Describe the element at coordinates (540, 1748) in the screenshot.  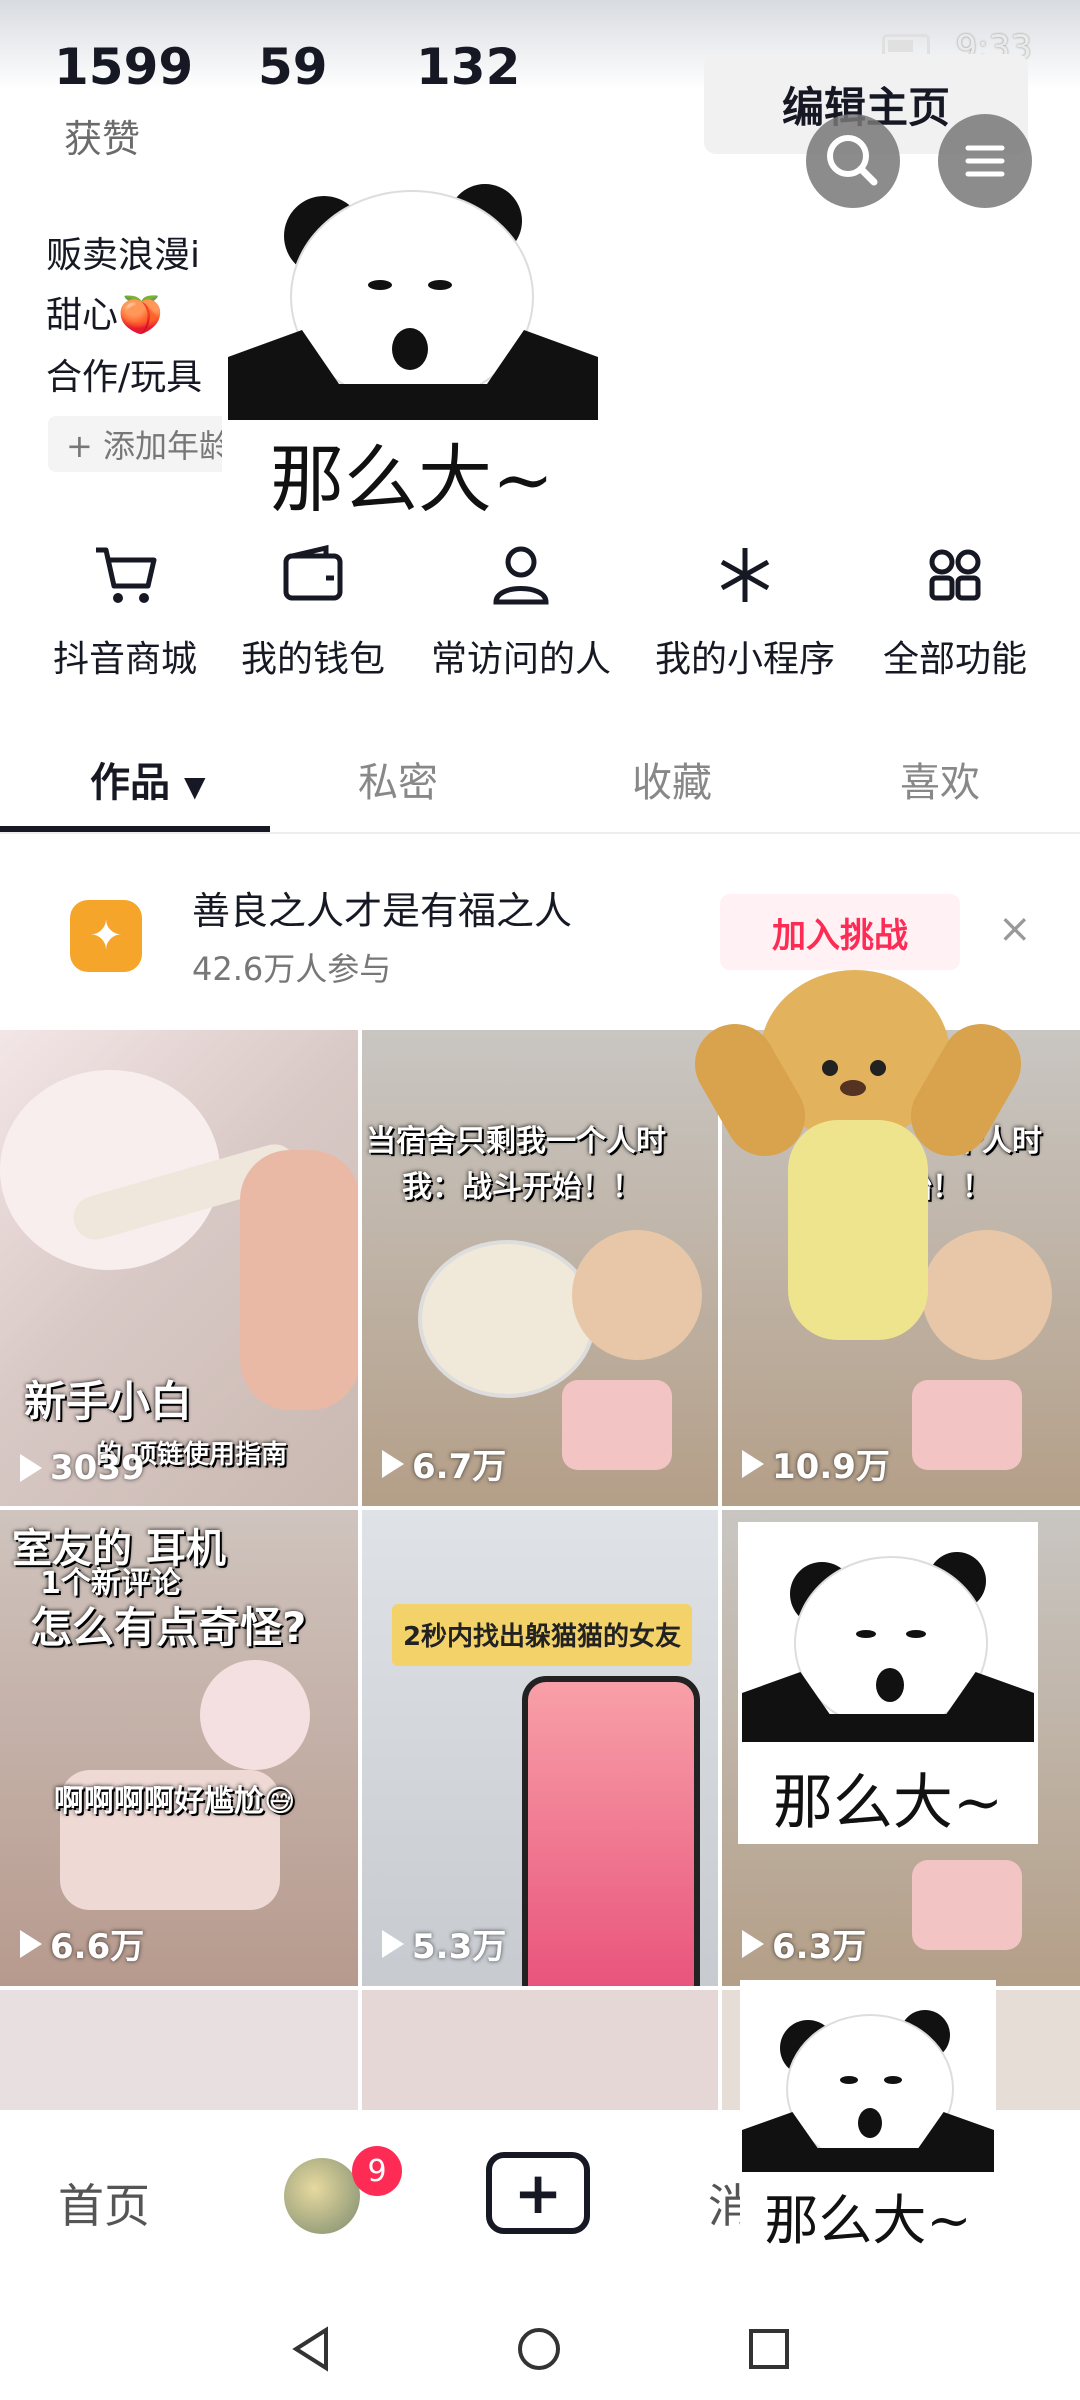
I see `video-tile-5: 2秒内找出躲猫猫的女友 5.3万` at that location.